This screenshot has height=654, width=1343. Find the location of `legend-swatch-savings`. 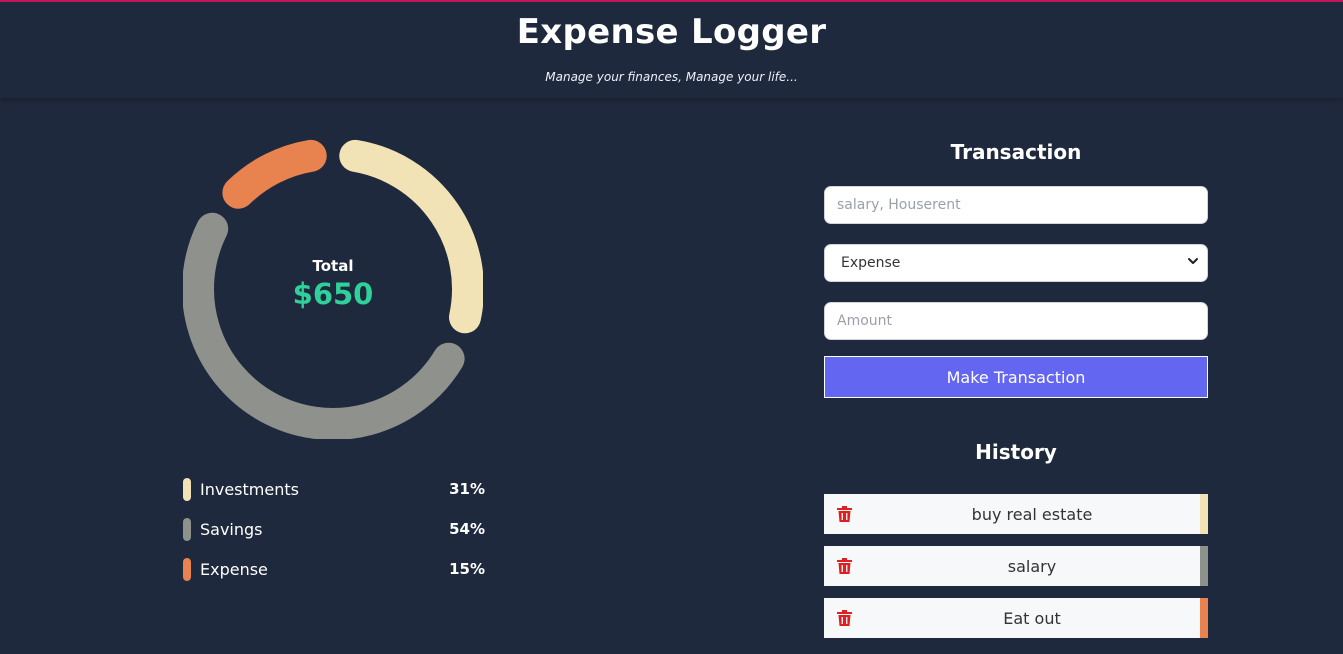

legend-swatch-savings is located at coordinates (187, 529).